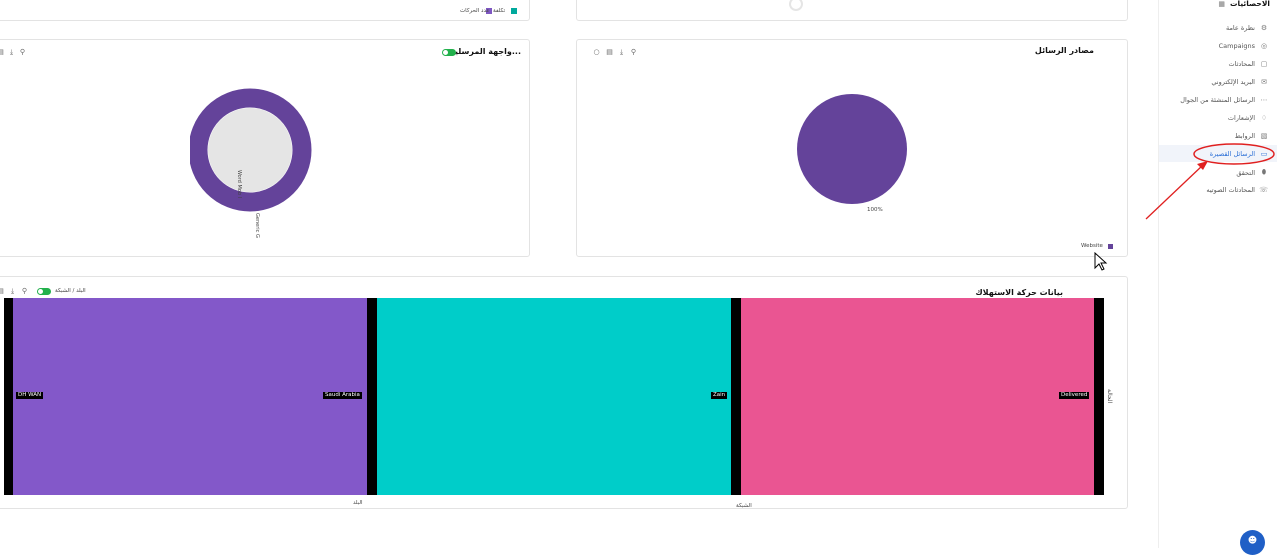  I want to click on sidebar-item-verification: ⬮ التحقق, so click(1252, 172).